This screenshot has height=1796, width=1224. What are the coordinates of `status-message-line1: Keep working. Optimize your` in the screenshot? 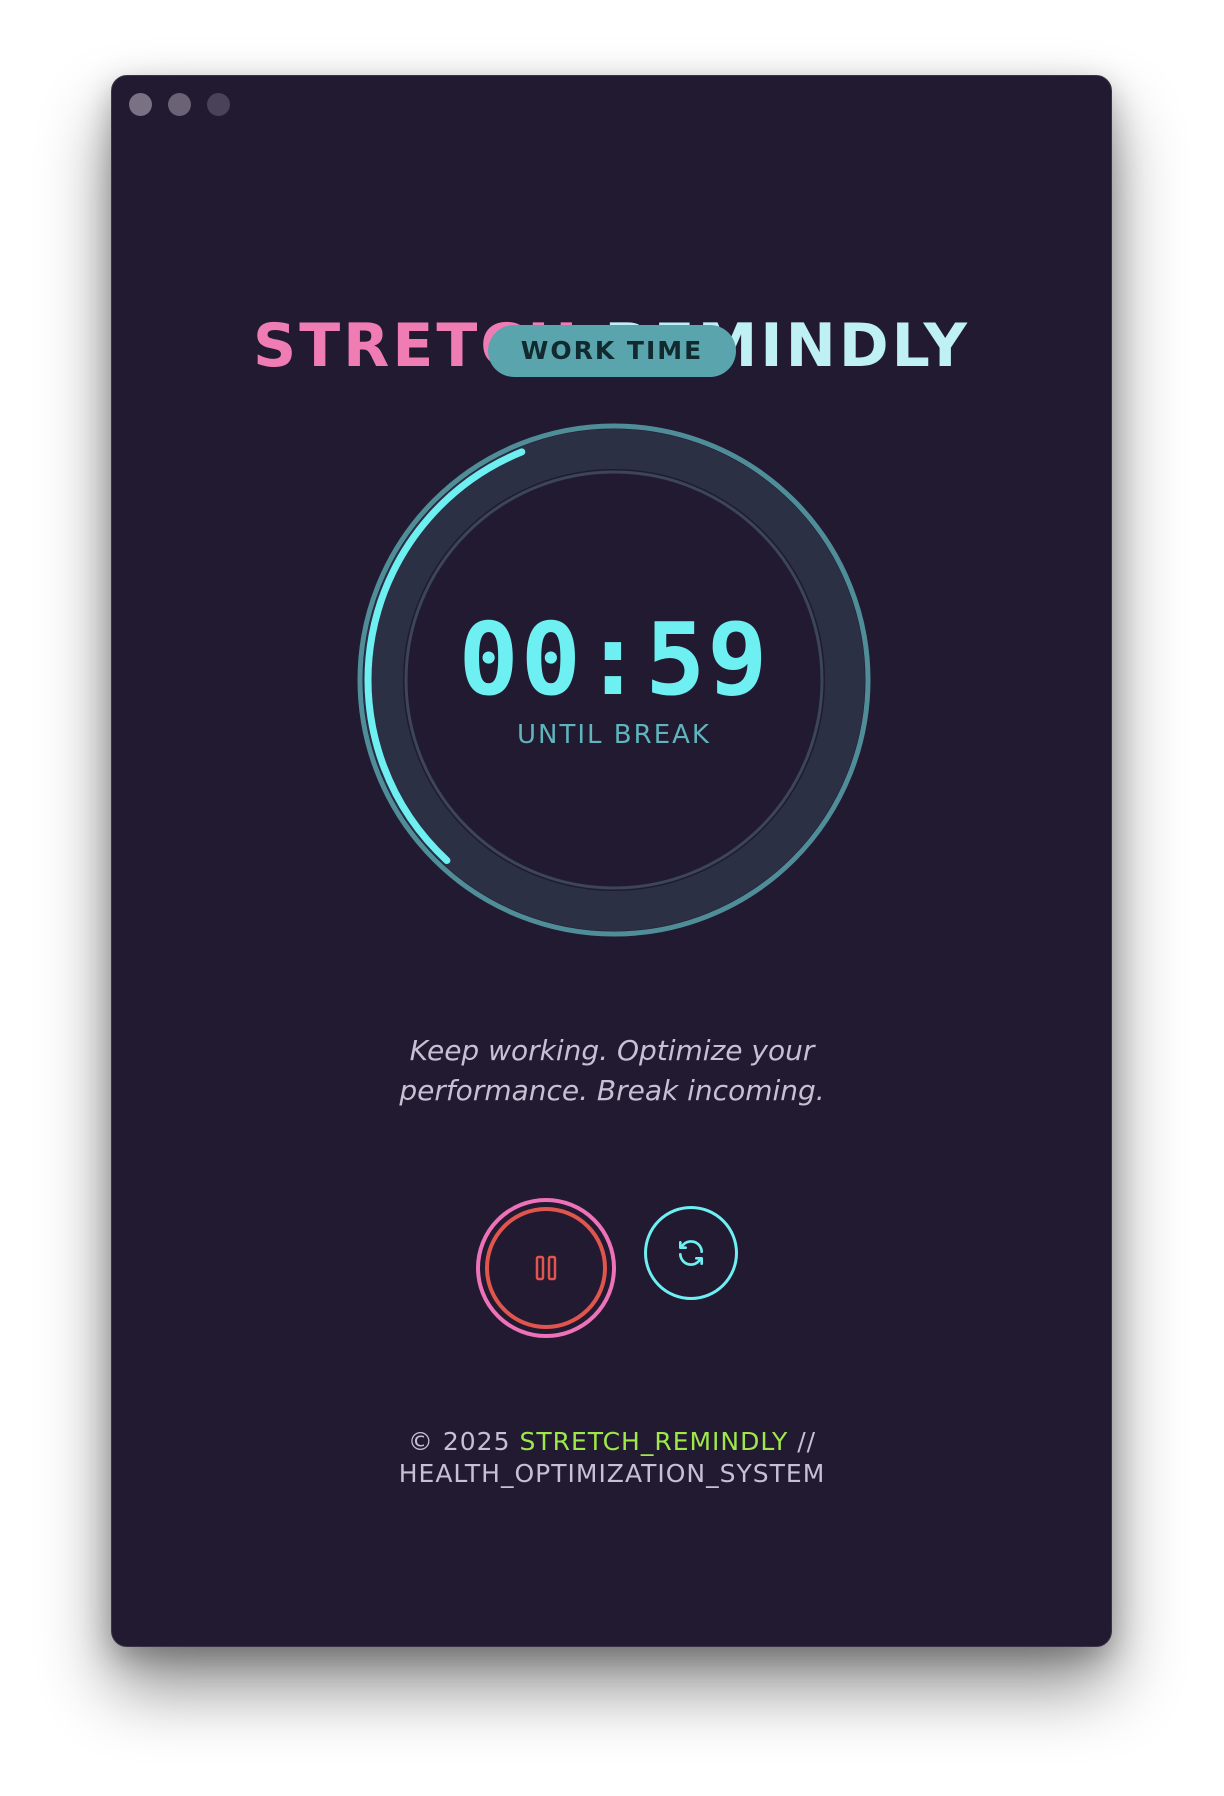 It's located at (612, 1050).